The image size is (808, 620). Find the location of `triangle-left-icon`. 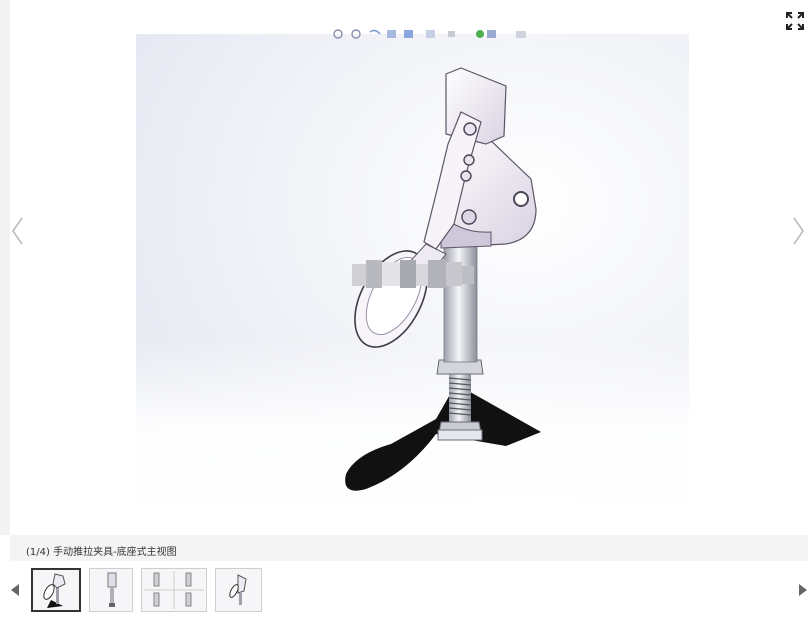

triangle-left-icon is located at coordinates (15, 590).